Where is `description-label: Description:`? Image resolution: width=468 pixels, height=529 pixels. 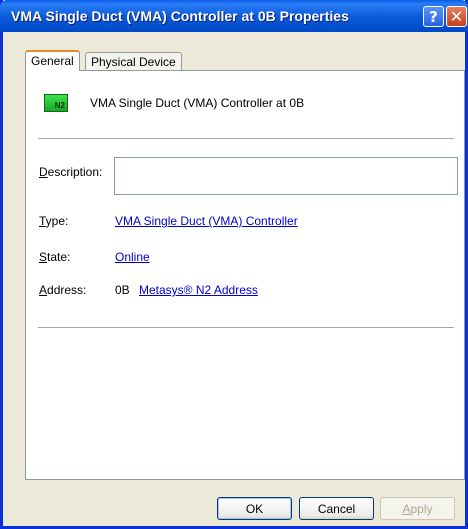 description-label: Description: is located at coordinates (70, 172).